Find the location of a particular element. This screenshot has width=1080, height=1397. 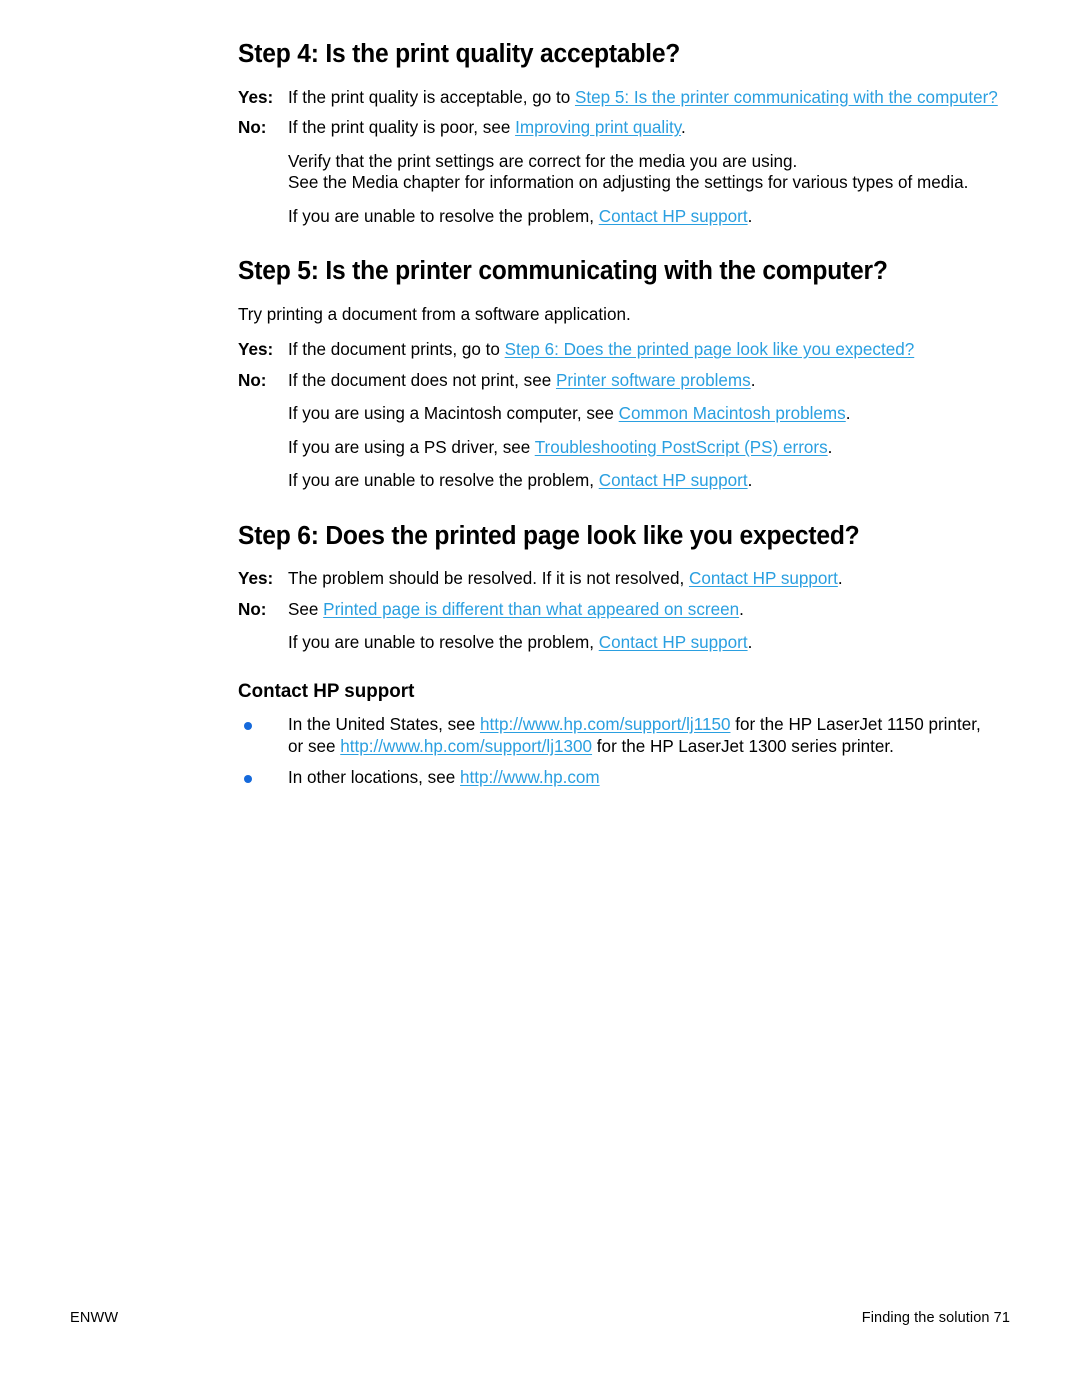

link-printer-software-problems: Printer software problems is located at coordinates (653, 380).